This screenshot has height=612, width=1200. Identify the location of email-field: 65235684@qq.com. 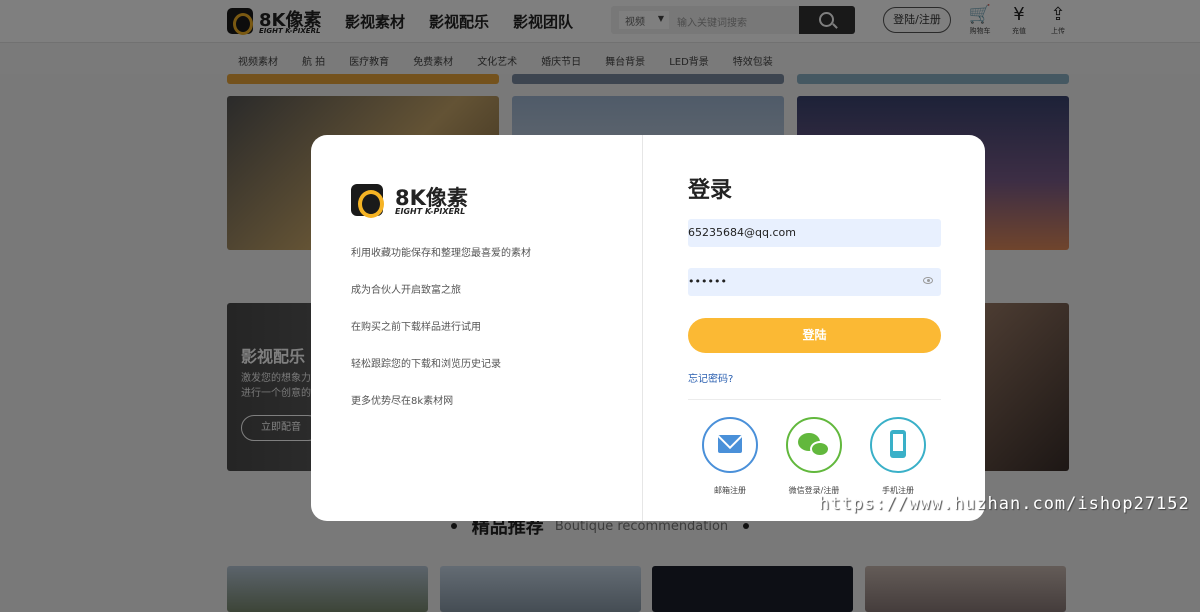
(814, 233).